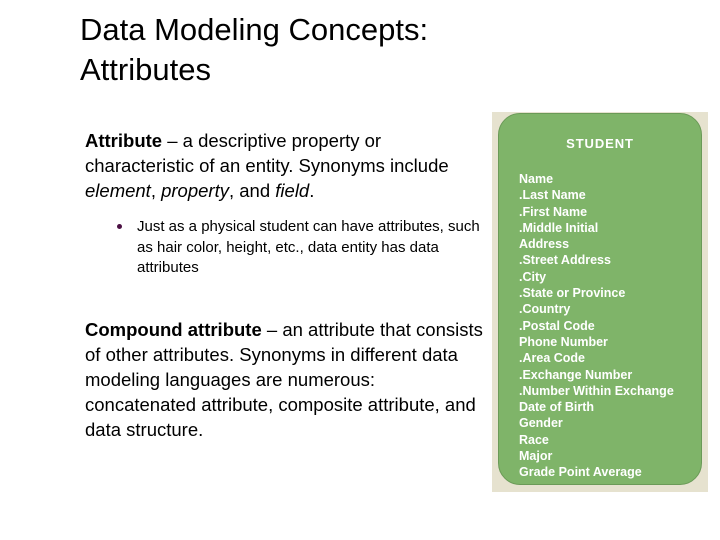 This screenshot has height=540, width=720. Describe the element at coordinates (119, 226) in the screenshot. I see `bullet-dot-icon` at that location.